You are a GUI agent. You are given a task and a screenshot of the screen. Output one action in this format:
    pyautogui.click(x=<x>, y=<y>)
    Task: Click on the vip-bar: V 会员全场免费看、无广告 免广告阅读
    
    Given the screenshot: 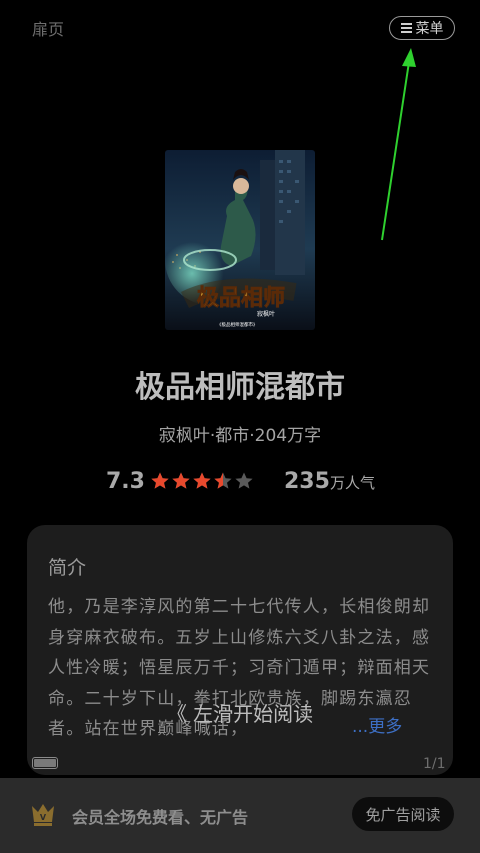 What is the action you would take?
    pyautogui.click(x=240, y=815)
    